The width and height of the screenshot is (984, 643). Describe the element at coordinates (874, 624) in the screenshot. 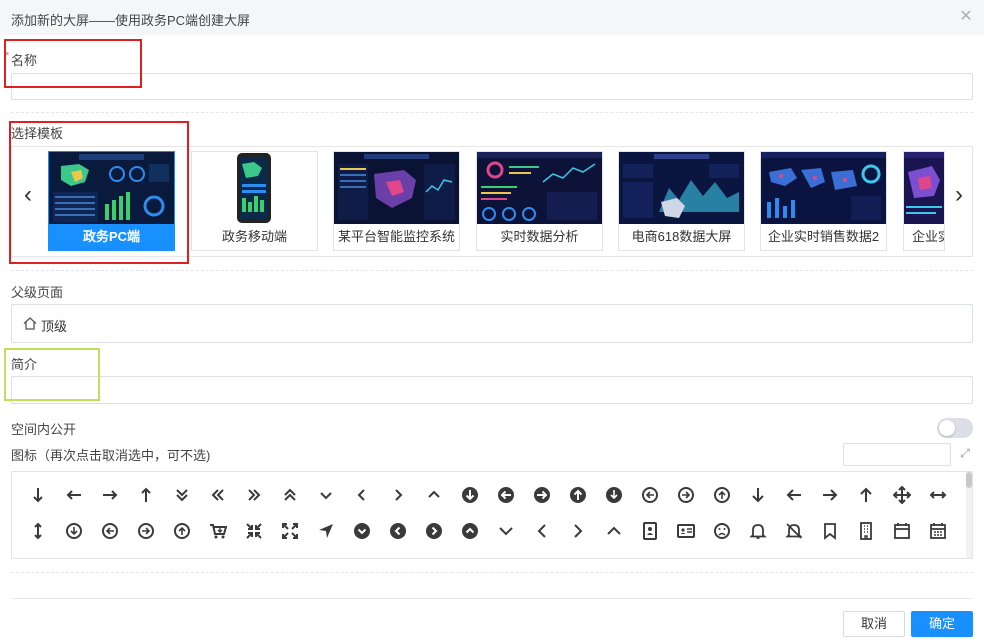

I see `cancel-button: 取消` at that location.